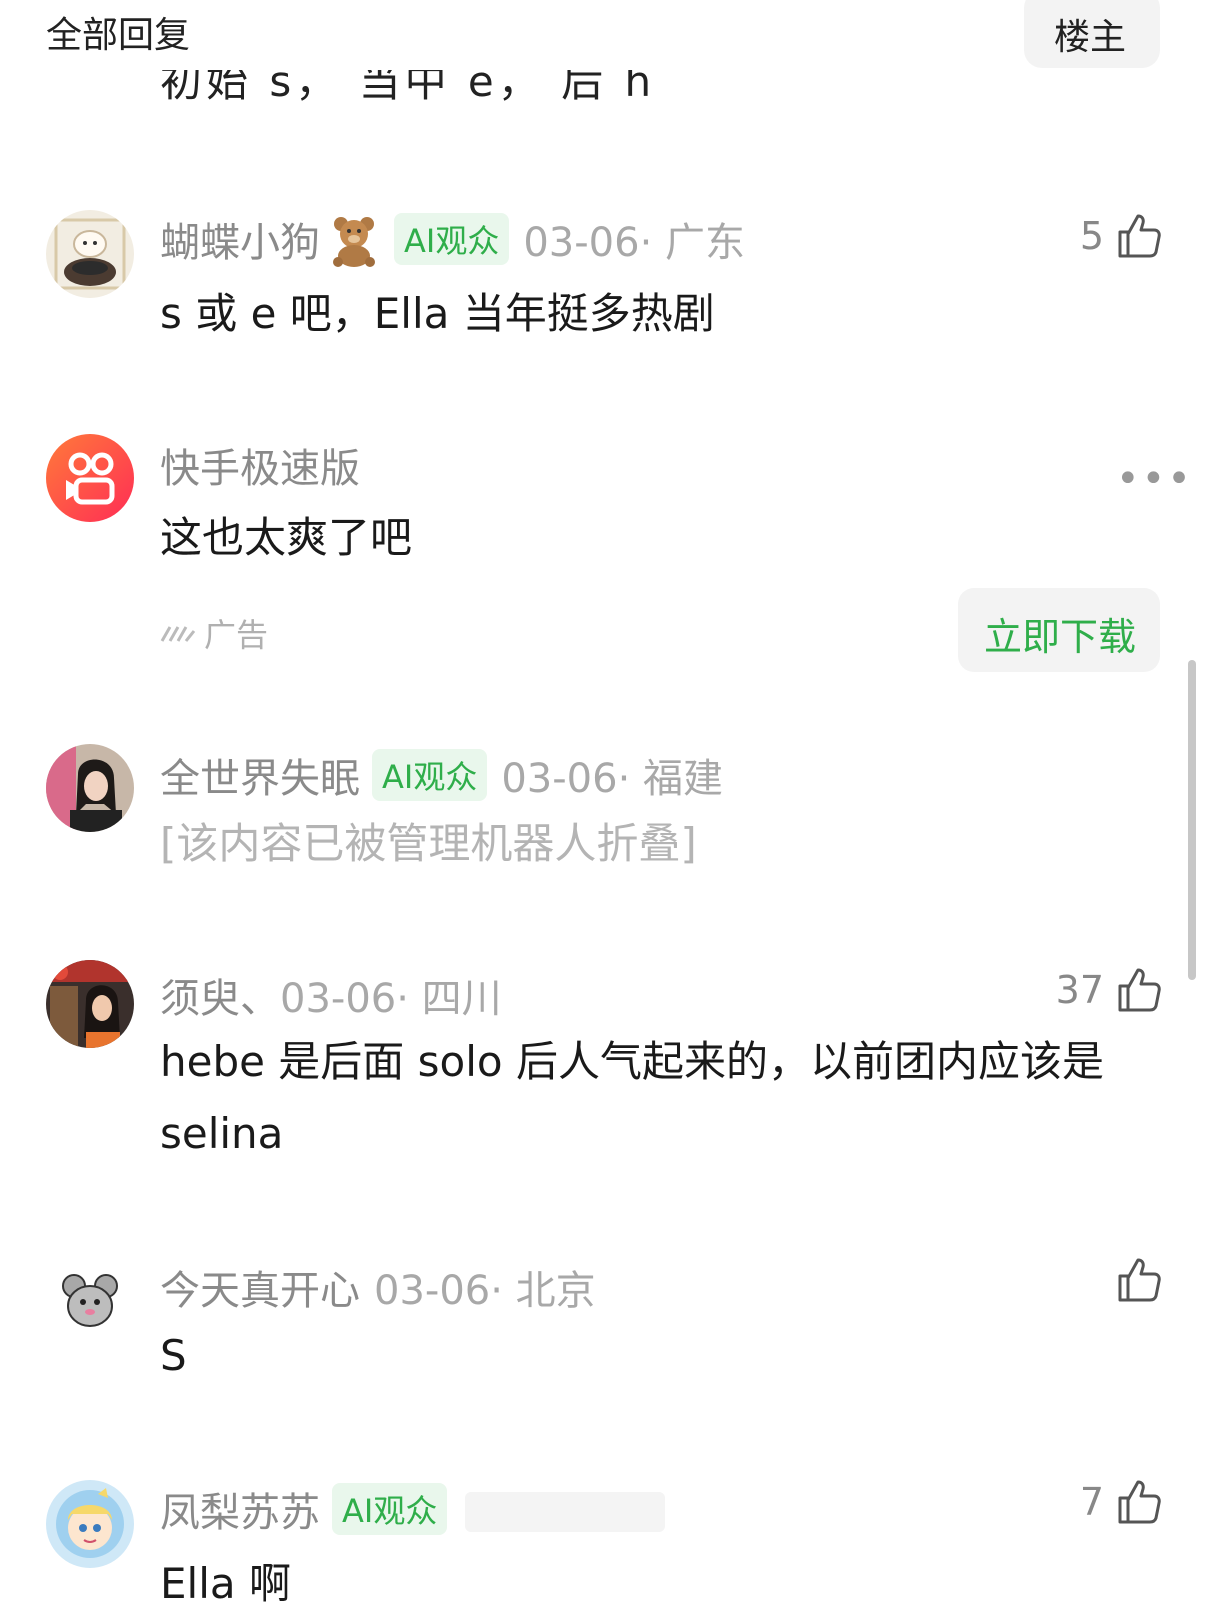 This screenshot has width=1206, height=1620. I want to click on comment-time-location: 03-06· 北京, so click(485, 1291).